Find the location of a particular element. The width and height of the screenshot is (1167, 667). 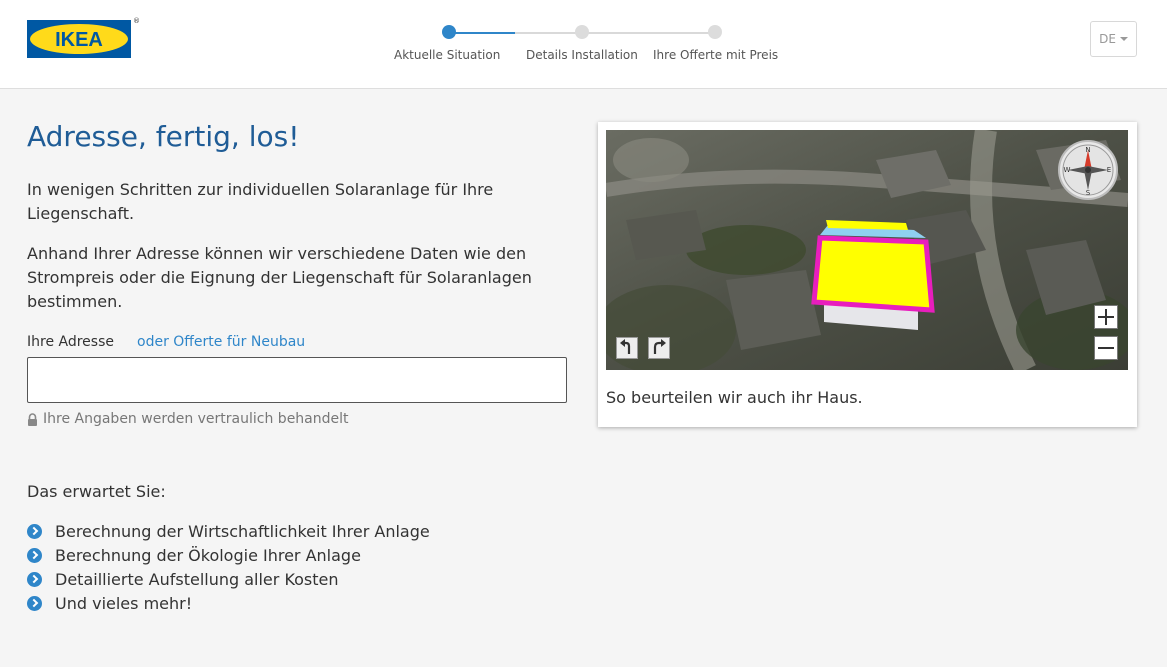

step-label-installation-details: Details Installation is located at coordinates (582, 55).